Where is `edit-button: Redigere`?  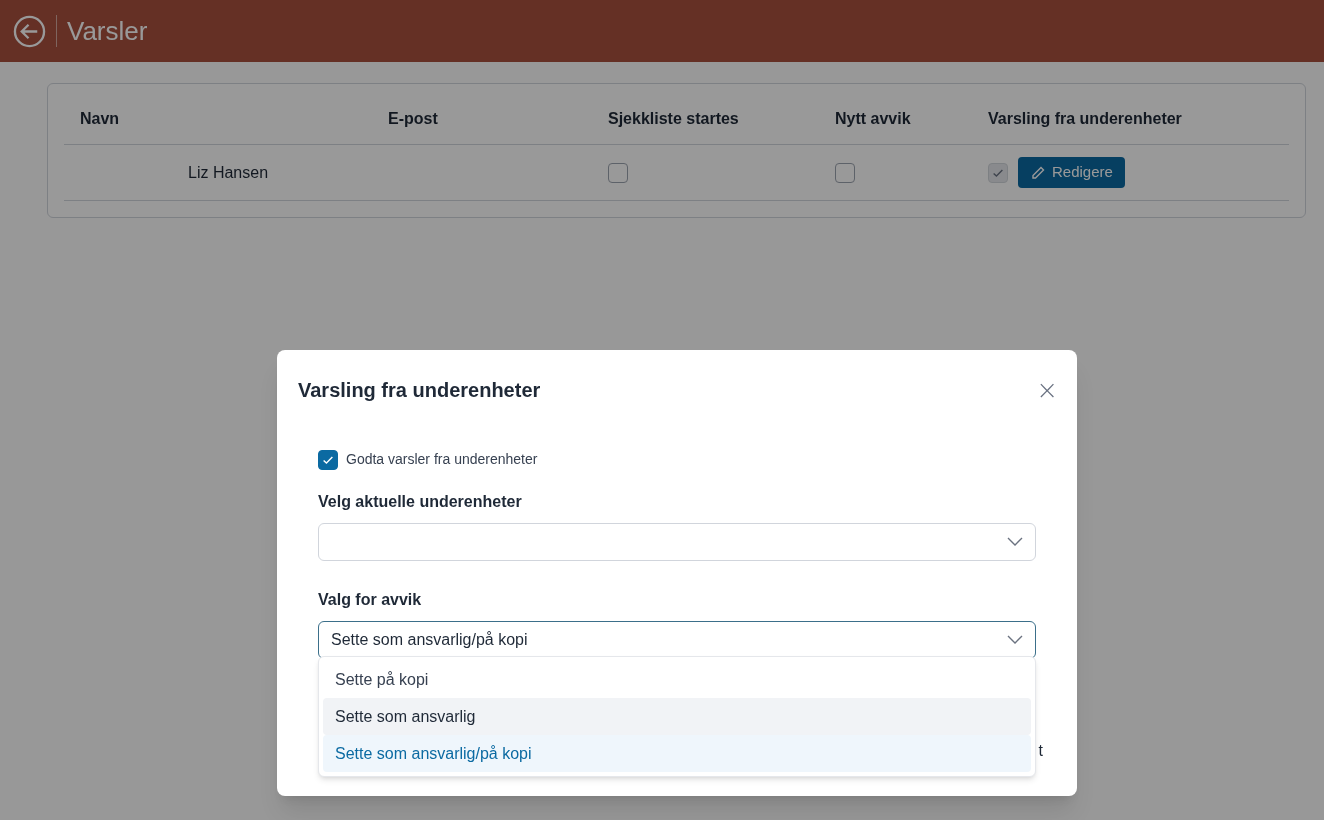
edit-button: Redigere is located at coordinates (1071, 172).